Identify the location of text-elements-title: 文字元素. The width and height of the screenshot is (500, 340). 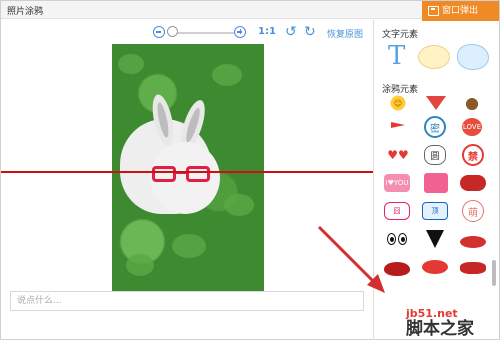
(400, 35).